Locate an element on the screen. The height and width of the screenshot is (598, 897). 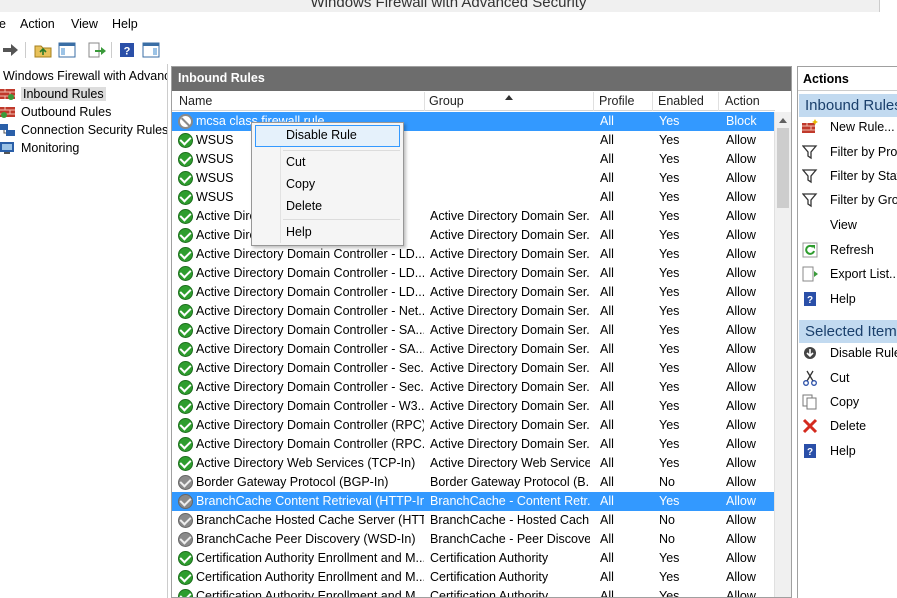
rule-name: BranchCache Peer Discovery (WSD-In) is located at coordinates (306, 539).